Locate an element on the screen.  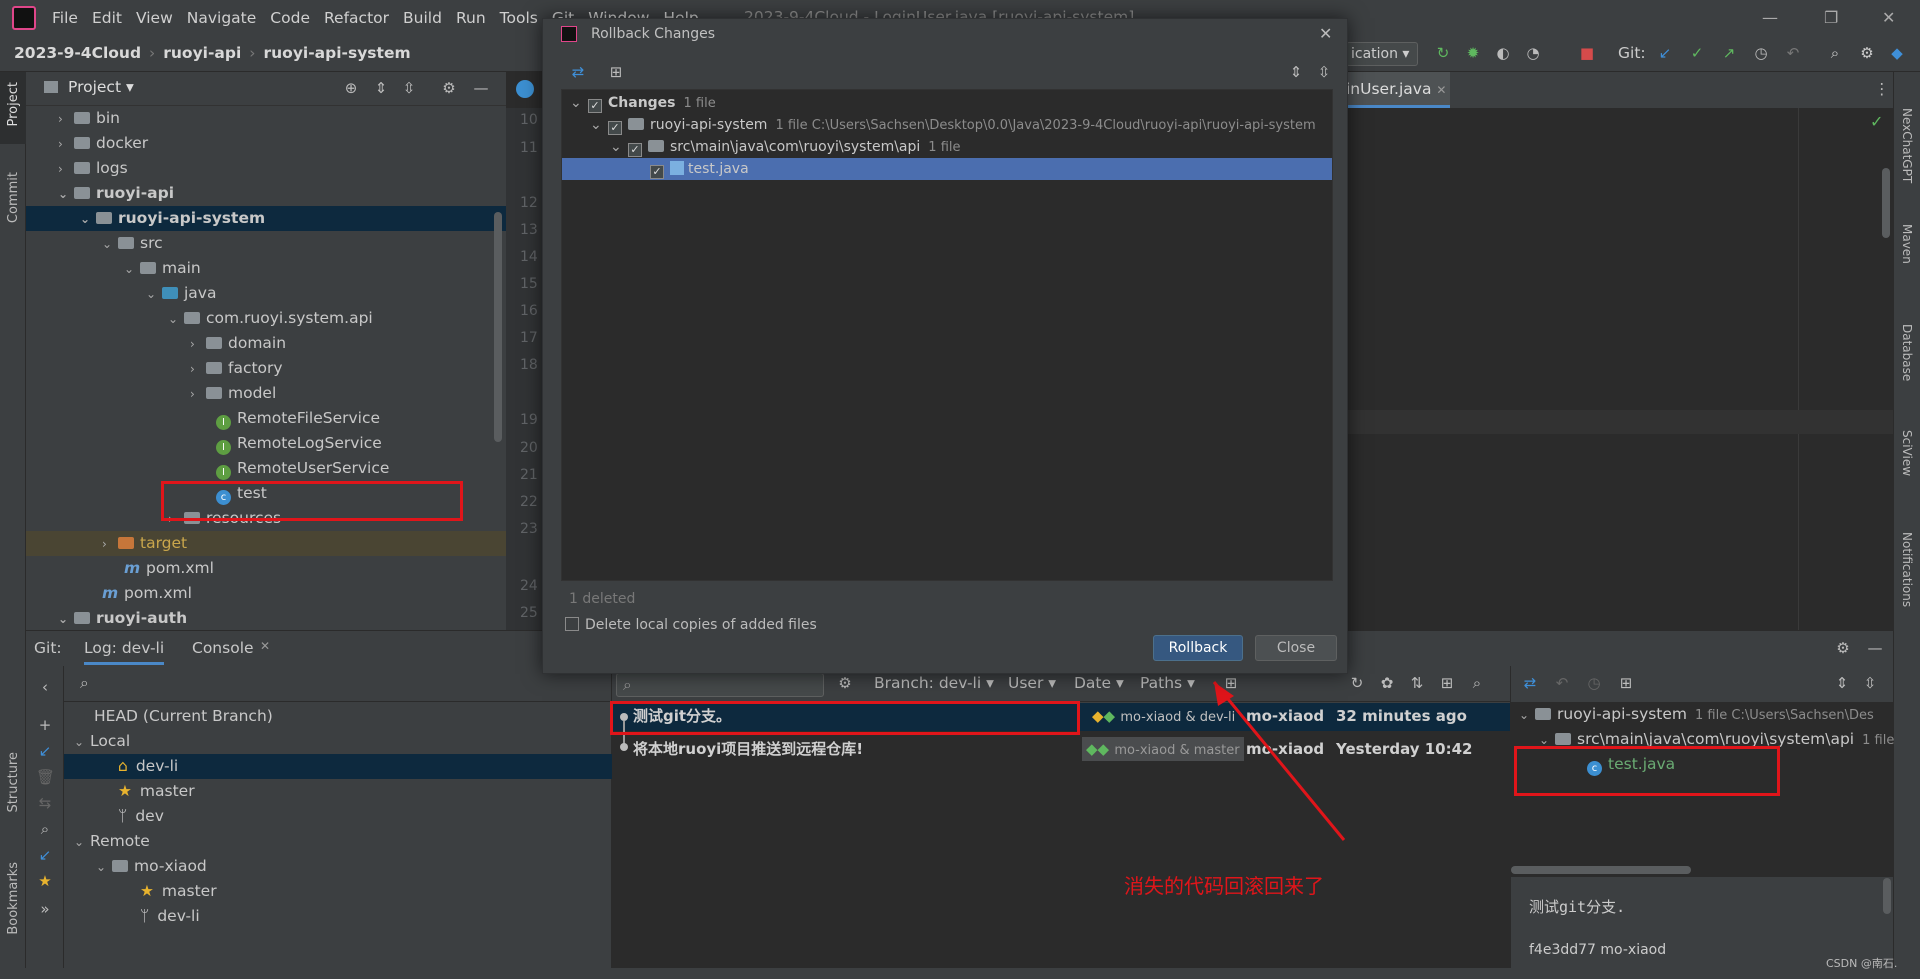
tree-node-remote-user-service: I RemoteUserService is located at coordinates (302, 468).